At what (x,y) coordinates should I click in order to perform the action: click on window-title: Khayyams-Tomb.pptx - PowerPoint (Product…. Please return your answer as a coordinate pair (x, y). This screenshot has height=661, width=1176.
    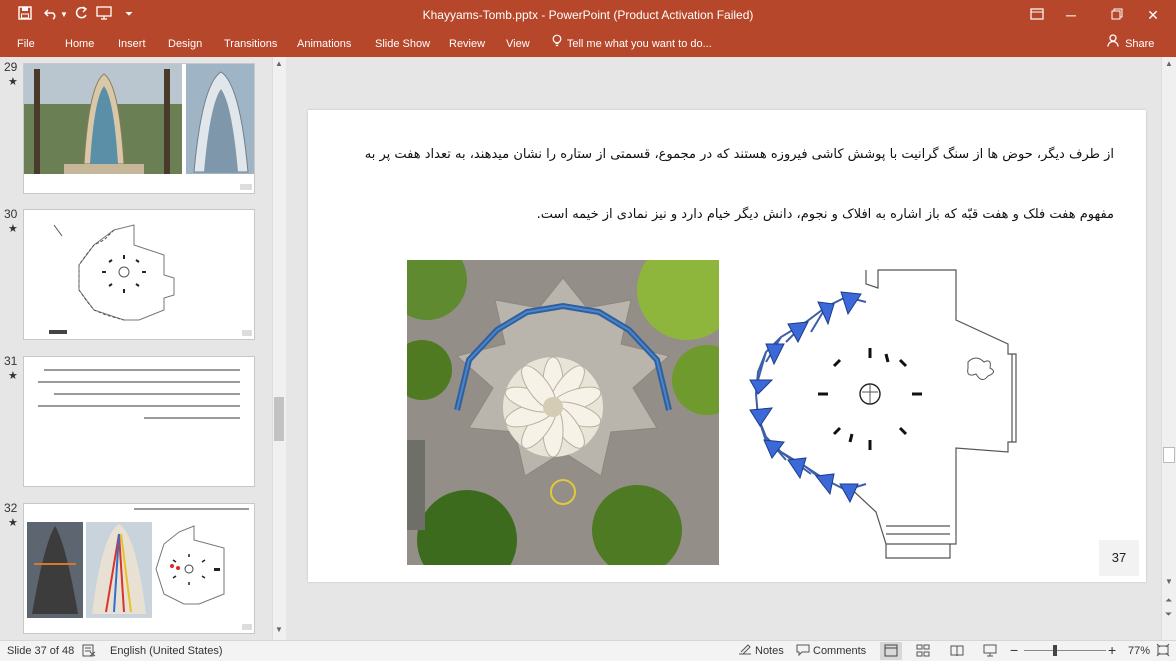
    Looking at the image, I should click on (588, 15).